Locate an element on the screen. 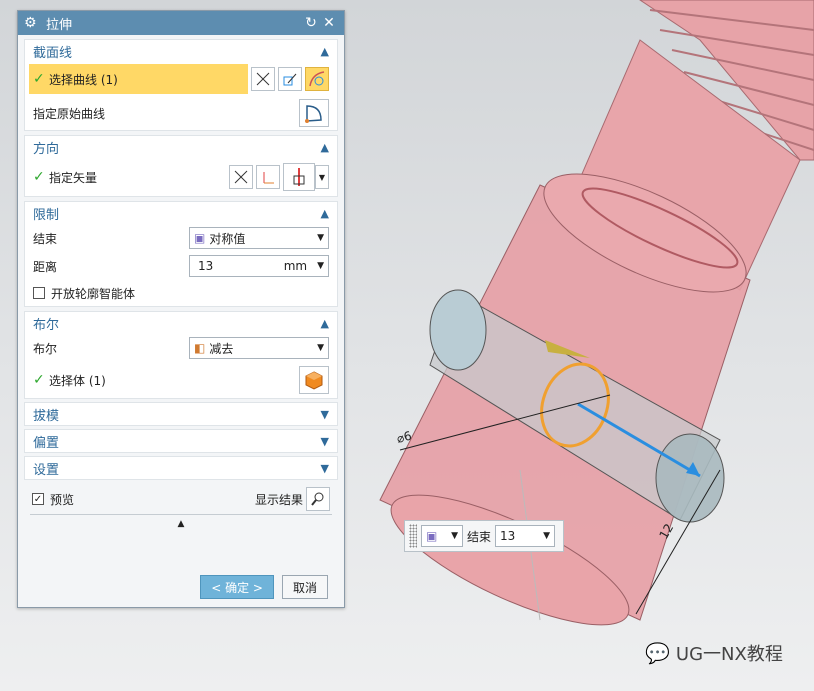  limits-group: 限制 ▲ 结束 ▣ 对称值 ▼ 距离 13 mm ▼ 开放轮廓智能体 is located at coordinates (181, 254).